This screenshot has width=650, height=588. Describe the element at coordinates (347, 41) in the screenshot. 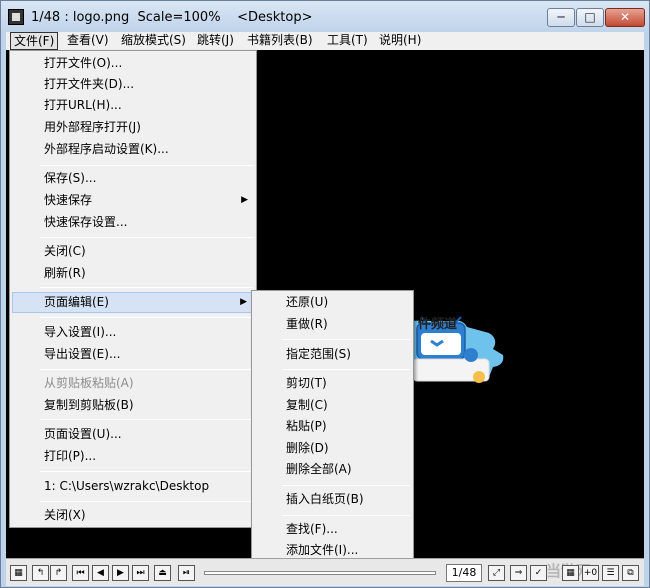

I see `menu-tools: 工具(T)` at that location.